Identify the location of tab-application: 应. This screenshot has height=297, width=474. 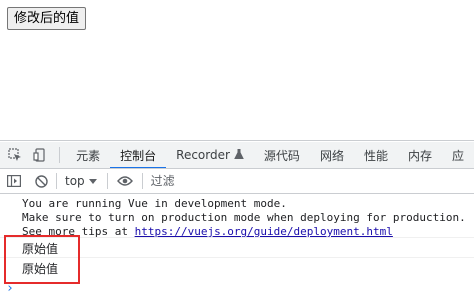
(458, 155).